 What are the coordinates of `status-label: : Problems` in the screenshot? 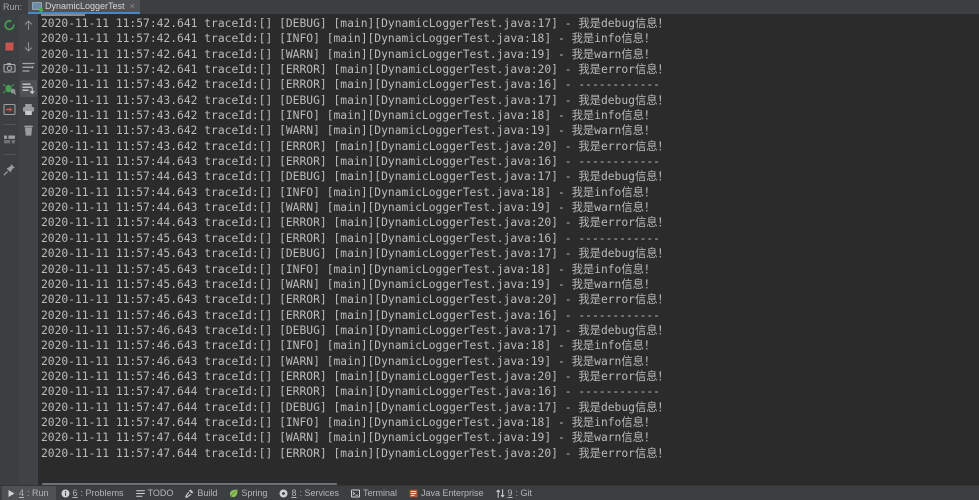 It's located at (102, 493).